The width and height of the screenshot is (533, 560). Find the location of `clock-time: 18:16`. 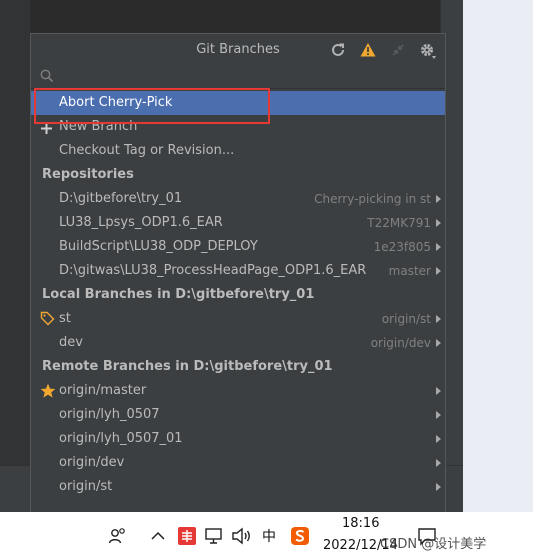

clock-time: 18:16 is located at coordinates (360, 523).